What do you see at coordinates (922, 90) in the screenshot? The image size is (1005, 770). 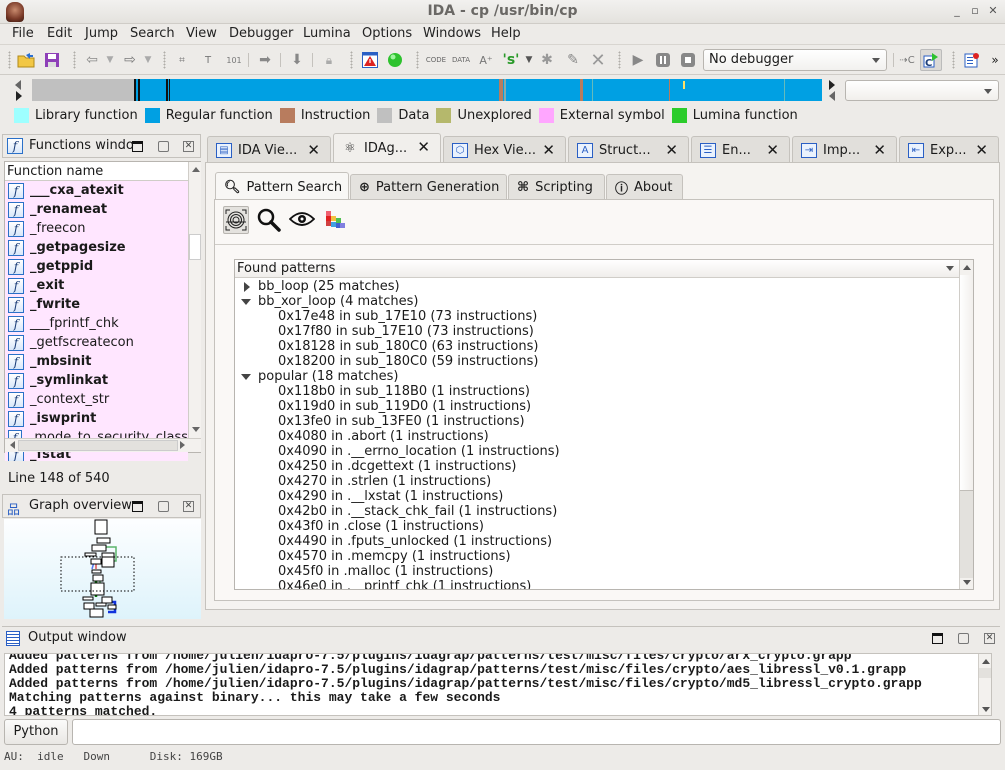 I see `nav-segment-select` at bounding box center [922, 90].